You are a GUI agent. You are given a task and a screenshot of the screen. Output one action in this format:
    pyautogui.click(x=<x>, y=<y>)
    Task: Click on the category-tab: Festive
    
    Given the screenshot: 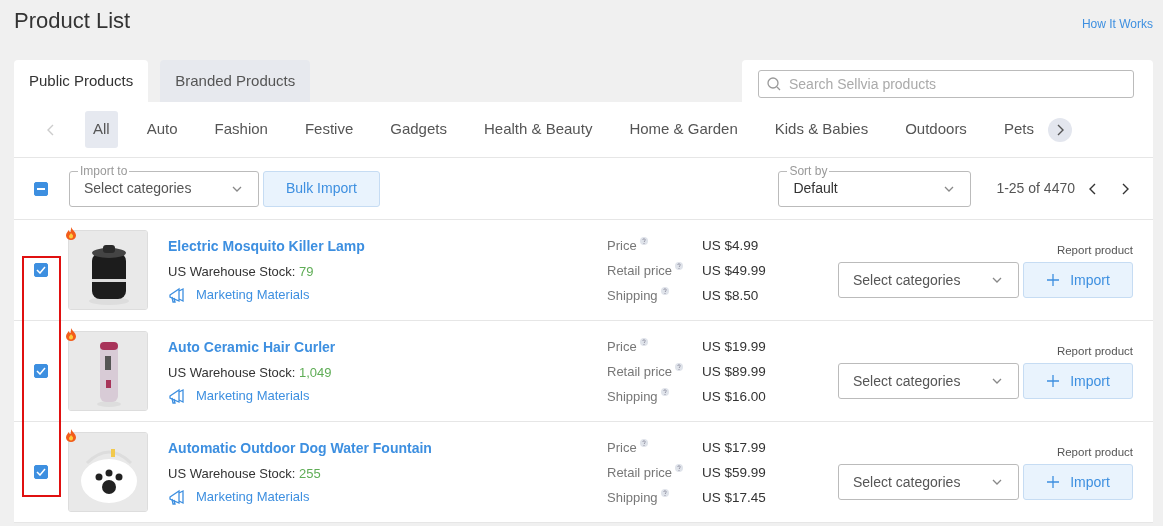 What is the action you would take?
    pyautogui.click(x=329, y=129)
    